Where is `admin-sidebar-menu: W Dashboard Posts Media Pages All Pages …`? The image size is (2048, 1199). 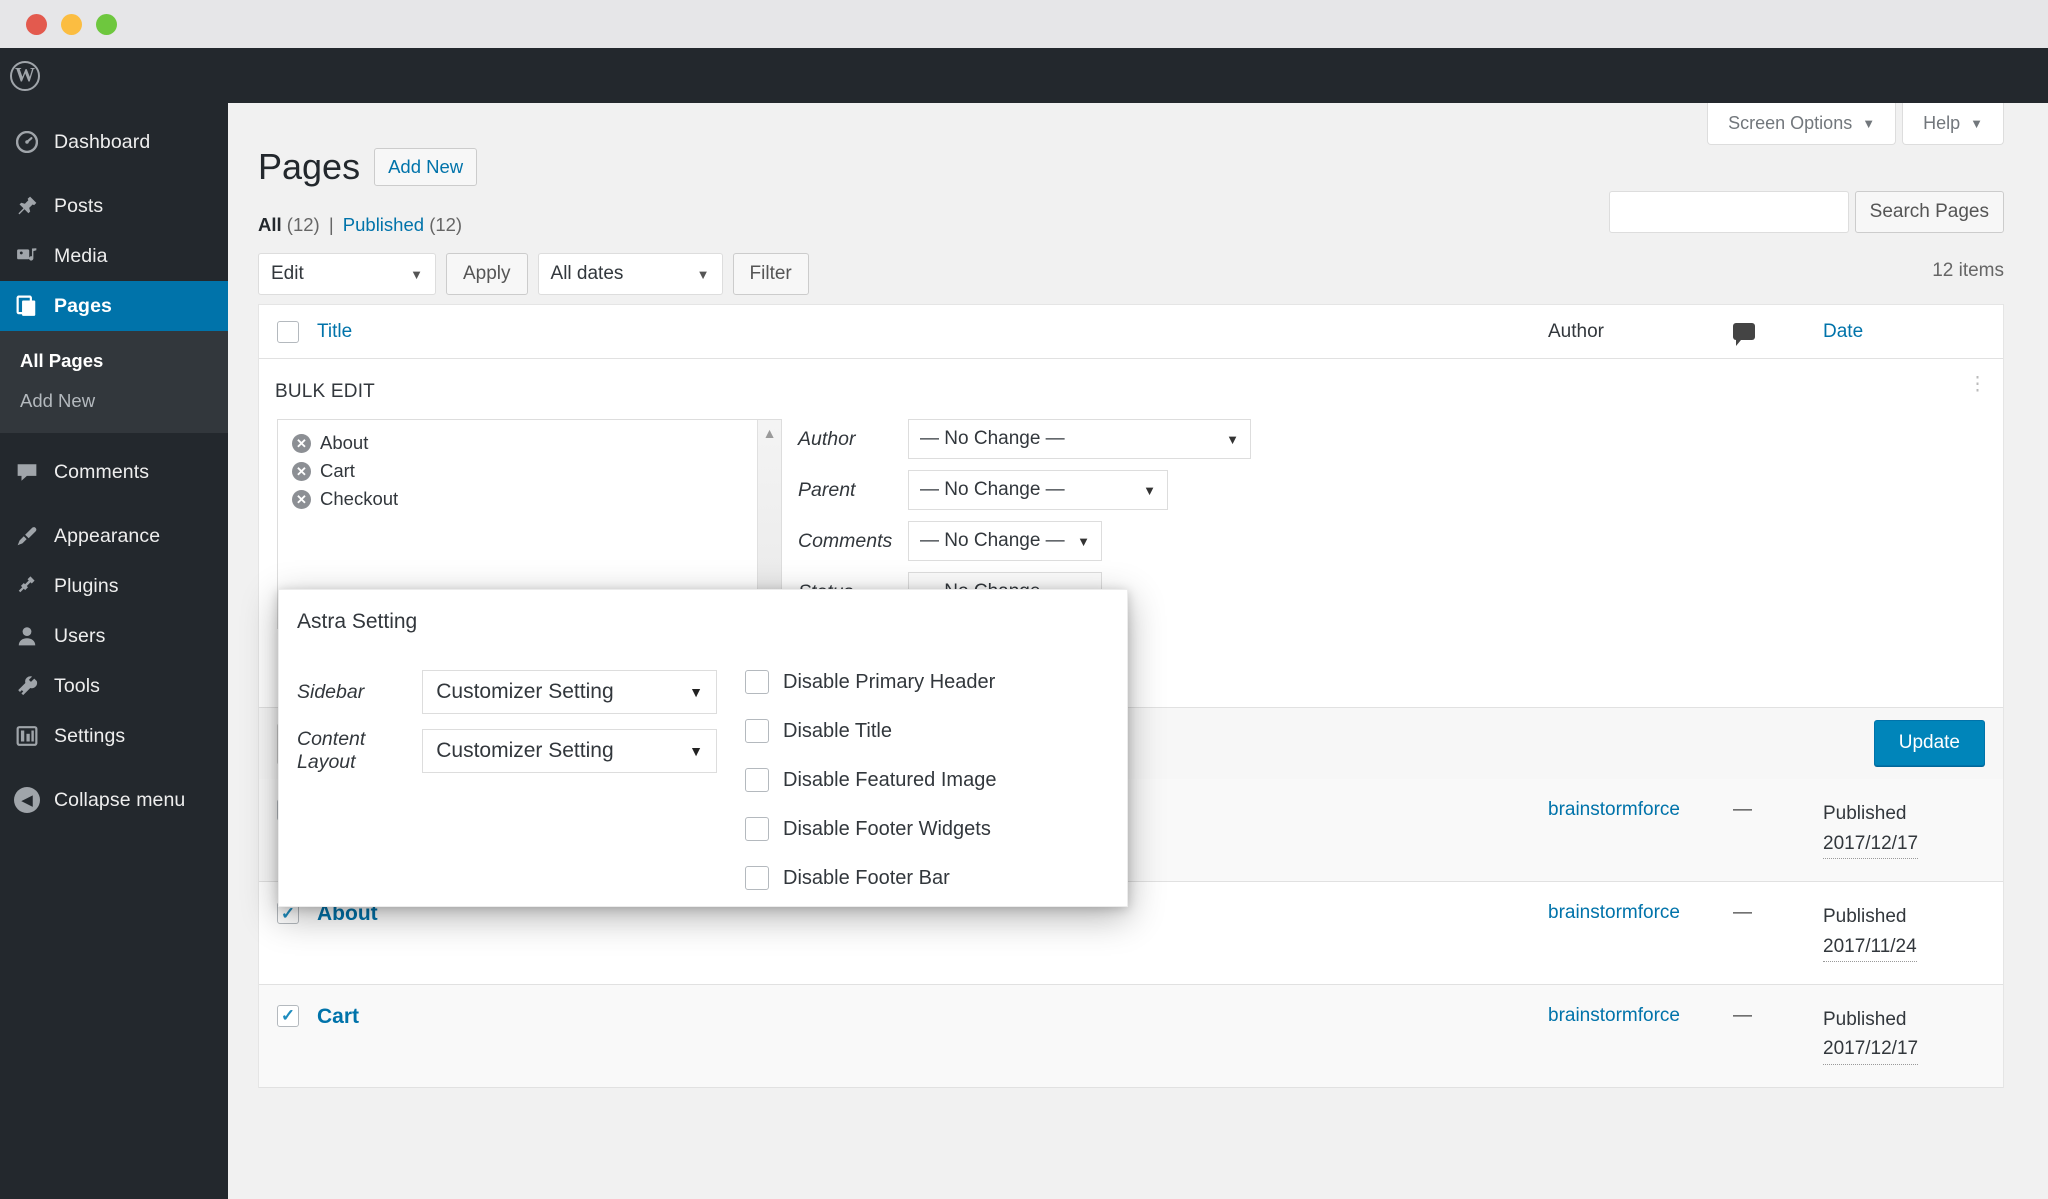
admin-sidebar-menu: W Dashboard Posts Media Pages All Pages … is located at coordinates (114, 623).